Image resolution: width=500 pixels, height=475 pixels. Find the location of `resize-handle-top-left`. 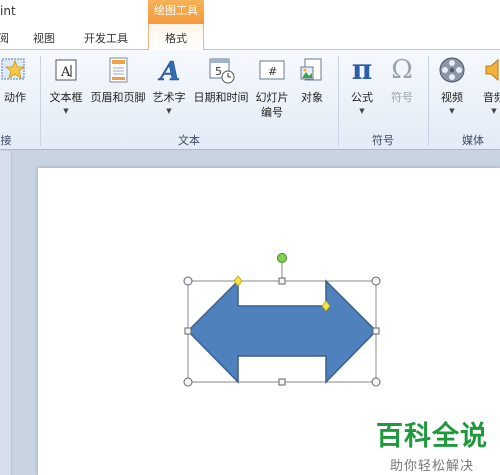

resize-handle-top-left is located at coordinates (188, 281).